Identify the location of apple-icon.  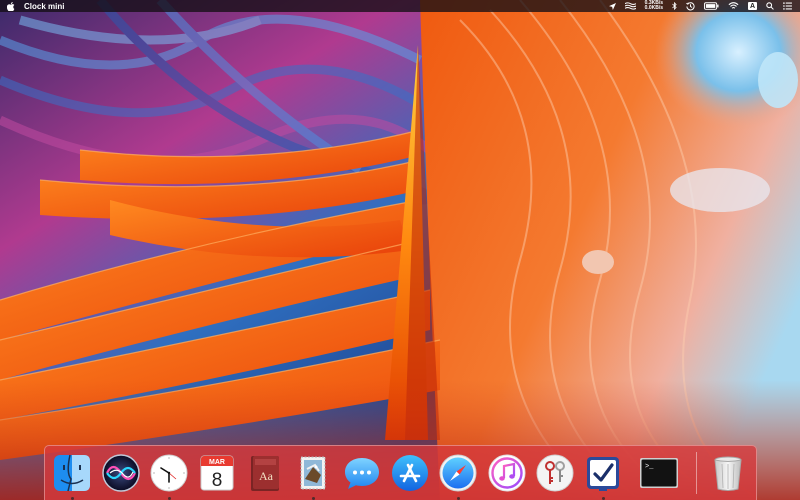
(11, 6).